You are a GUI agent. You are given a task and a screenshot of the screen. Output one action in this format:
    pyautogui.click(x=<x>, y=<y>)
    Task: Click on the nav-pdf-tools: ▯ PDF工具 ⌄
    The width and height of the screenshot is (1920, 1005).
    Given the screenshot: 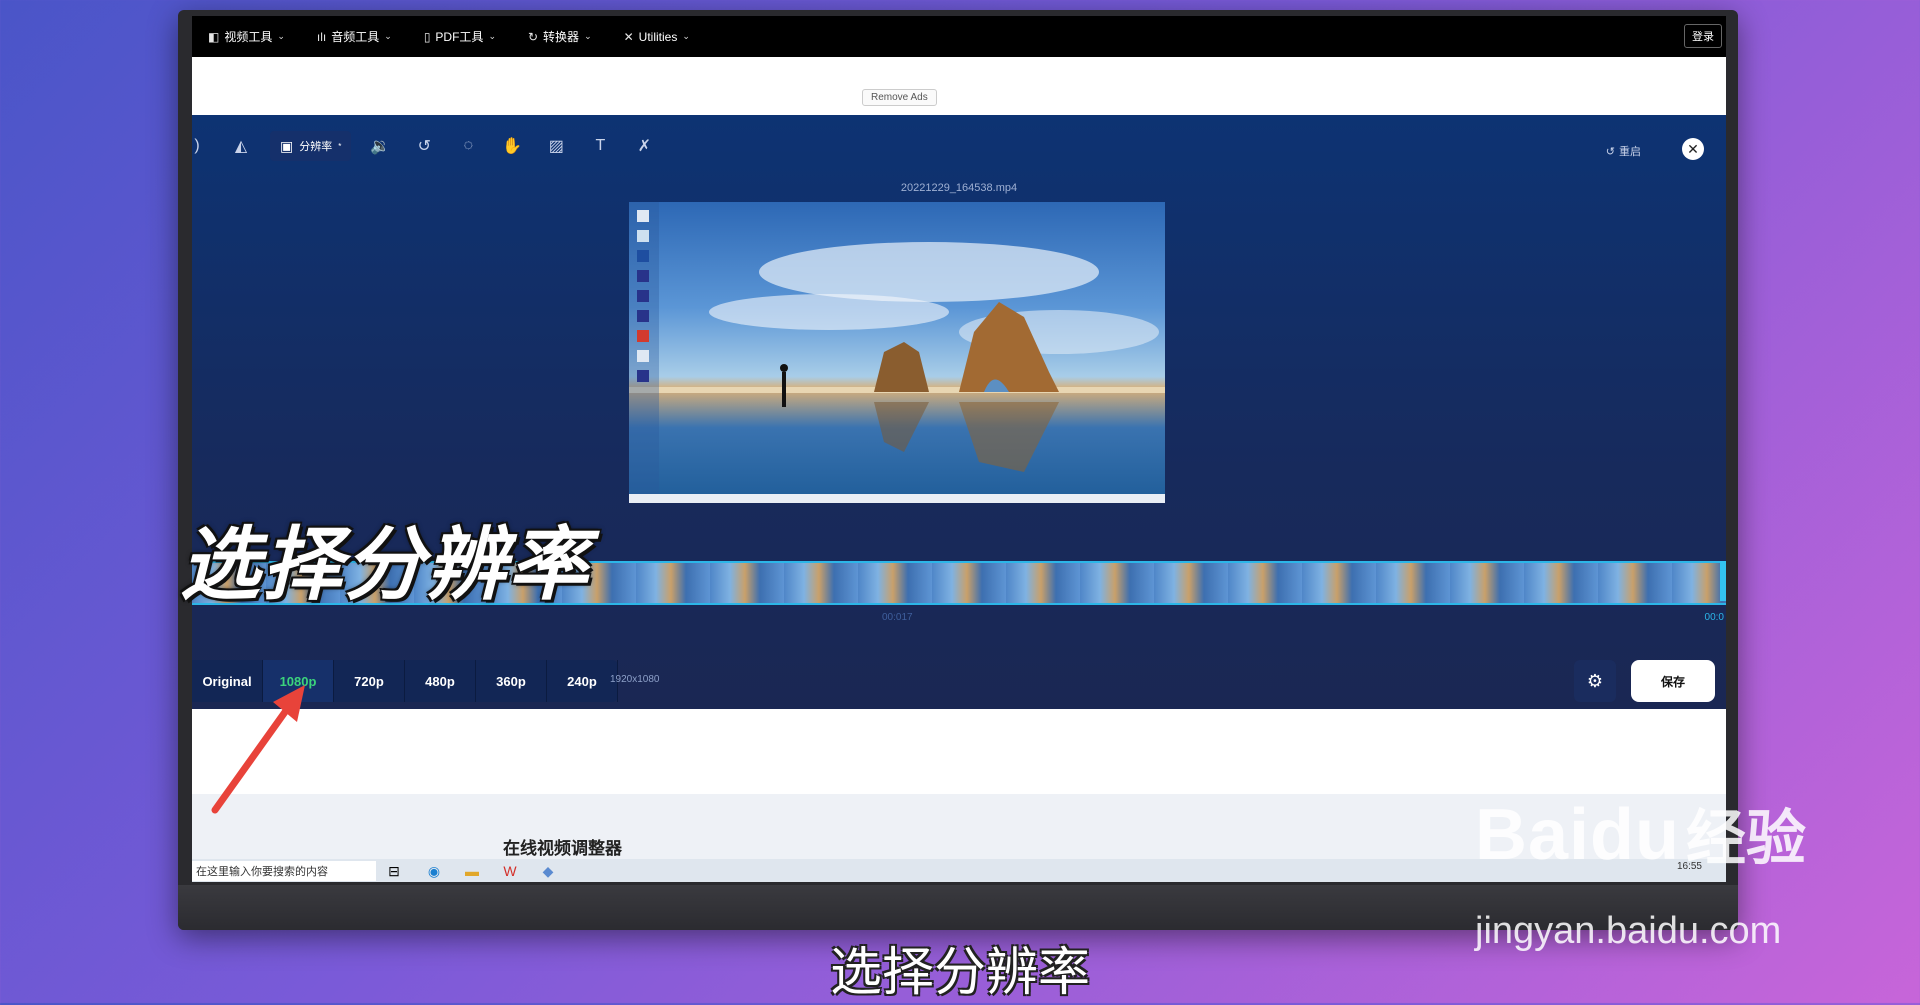 What is the action you would take?
    pyautogui.click(x=460, y=36)
    